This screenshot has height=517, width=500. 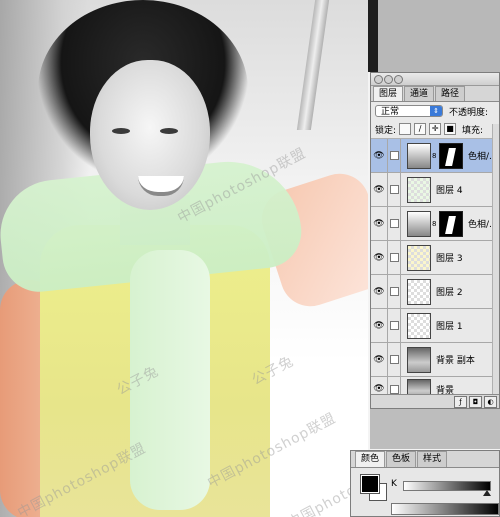 What do you see at coordinates (435, 401) in the screenshot?
I see `layers-bottom-bar: ƒ ◘ ◐` at bounding box center [435, 401].